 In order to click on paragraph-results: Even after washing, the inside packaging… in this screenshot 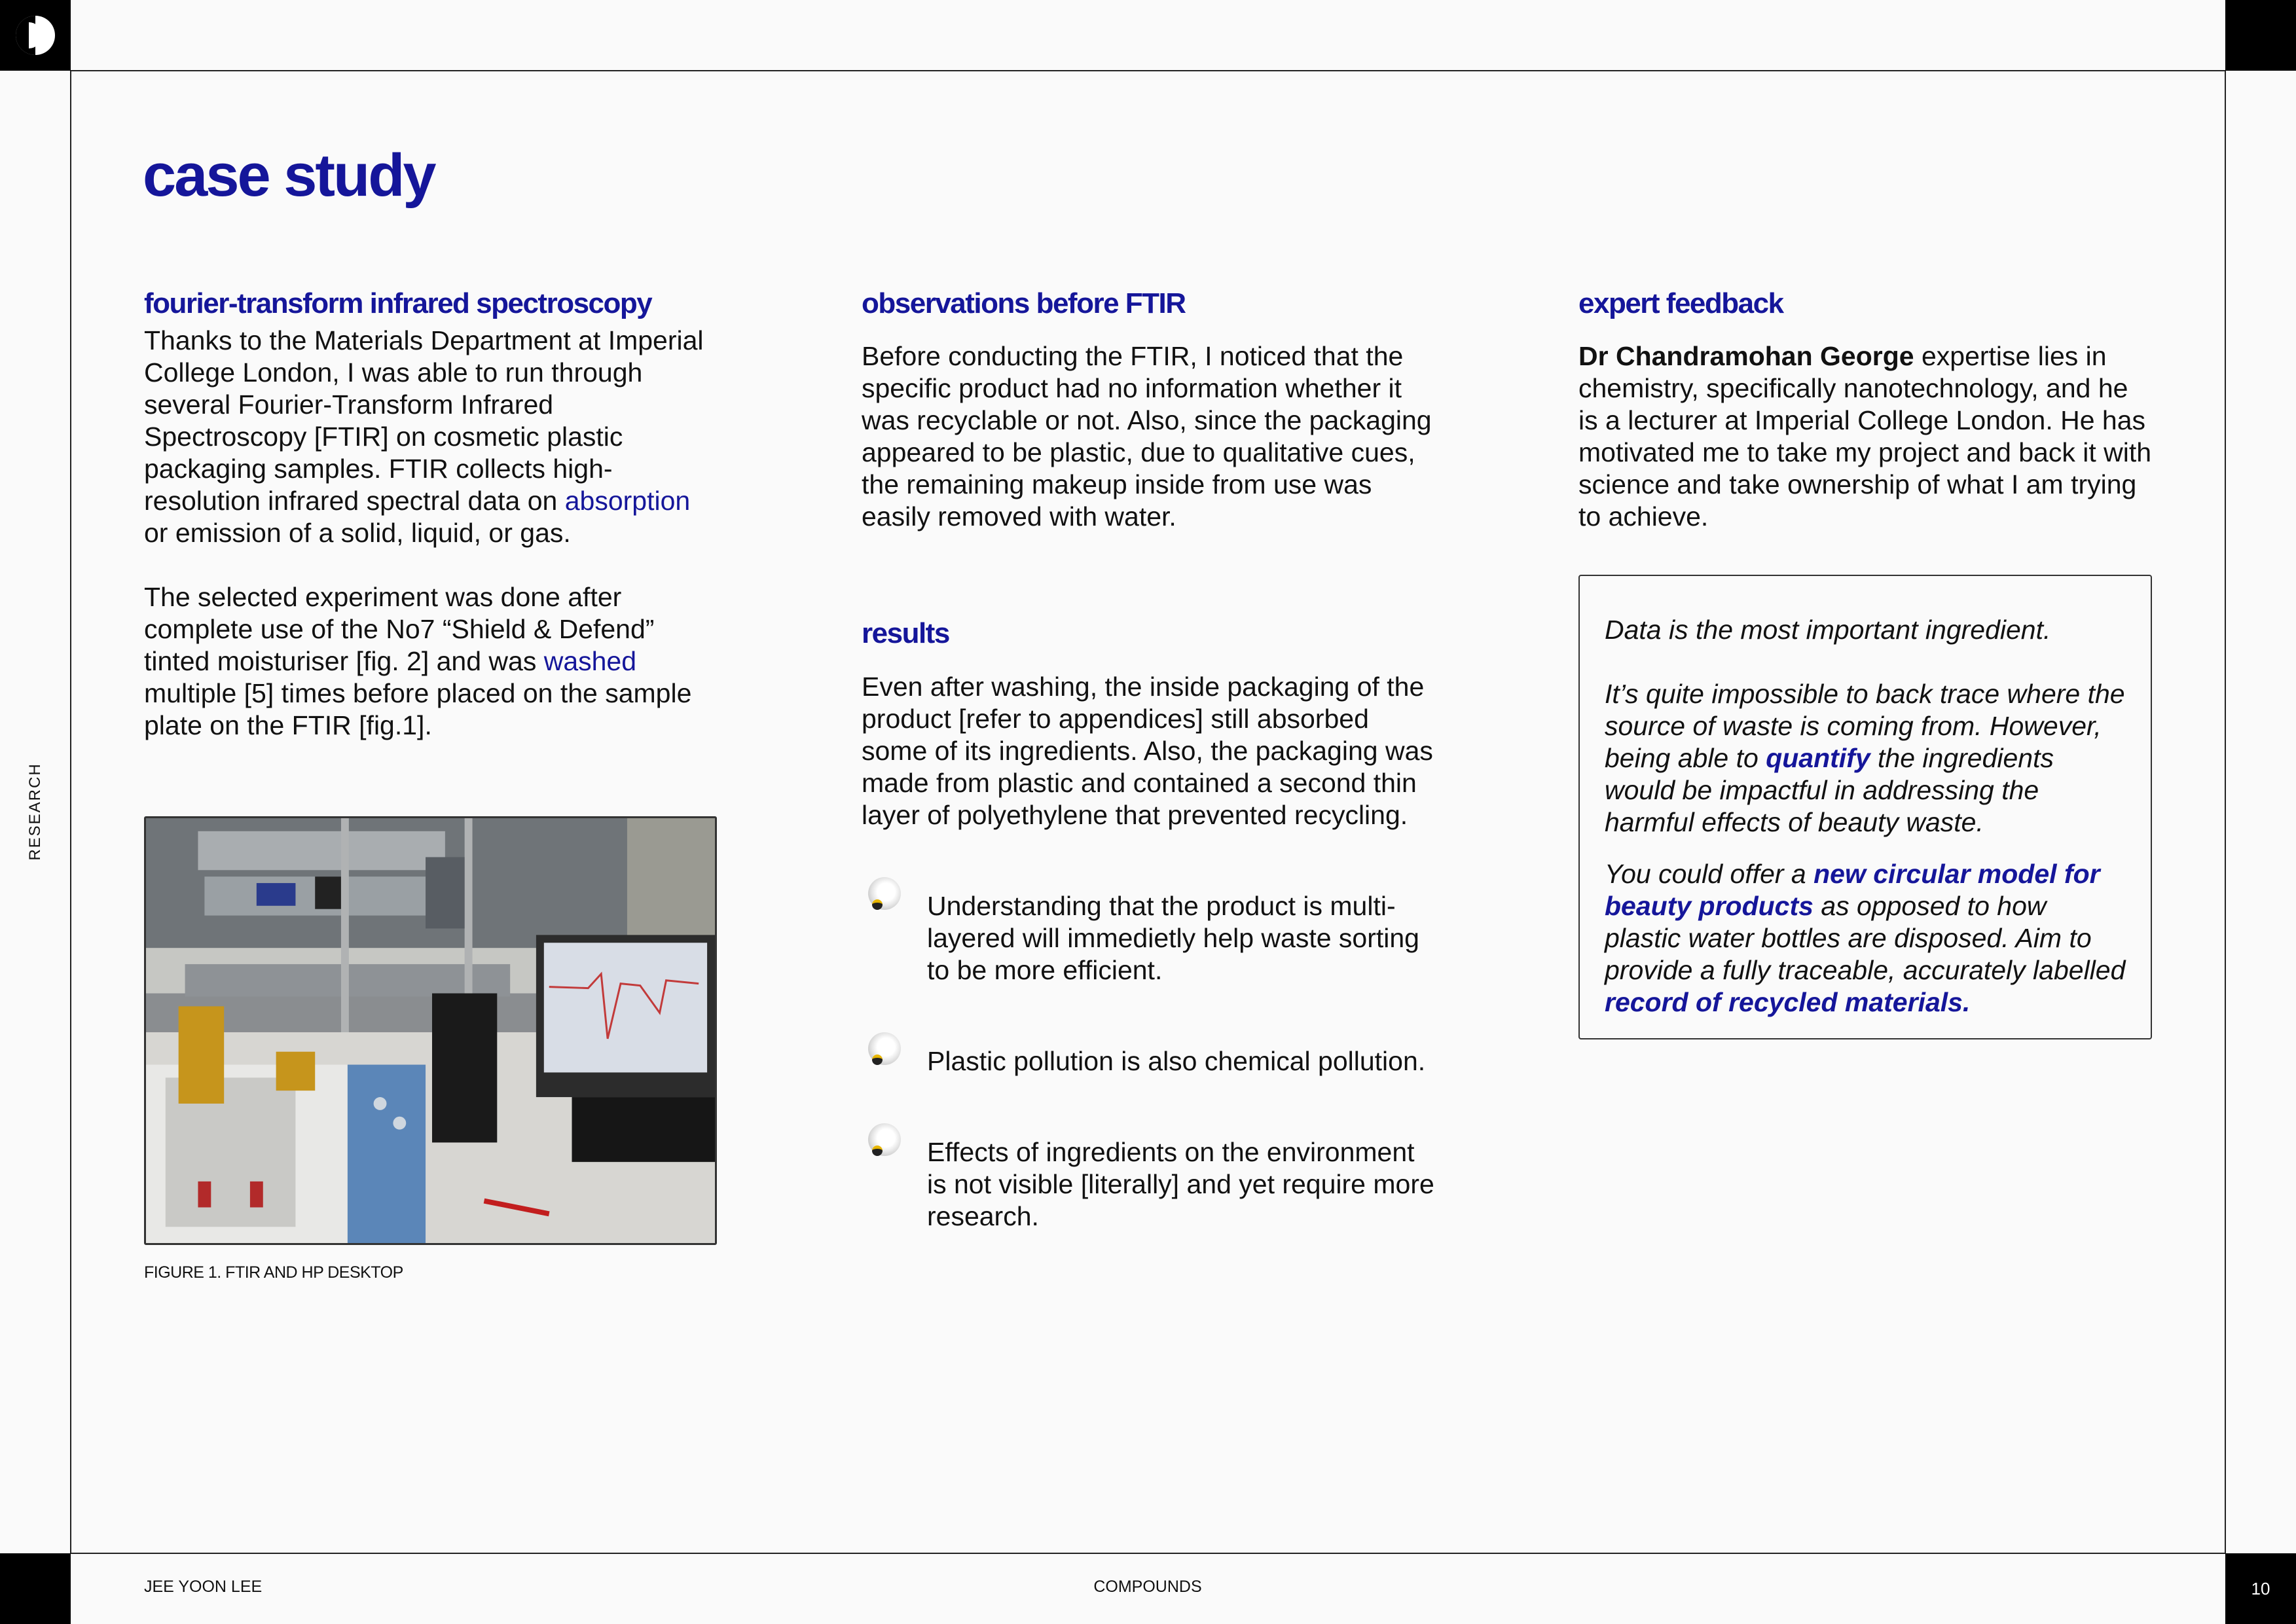, I will do `click(1147, 750)`.